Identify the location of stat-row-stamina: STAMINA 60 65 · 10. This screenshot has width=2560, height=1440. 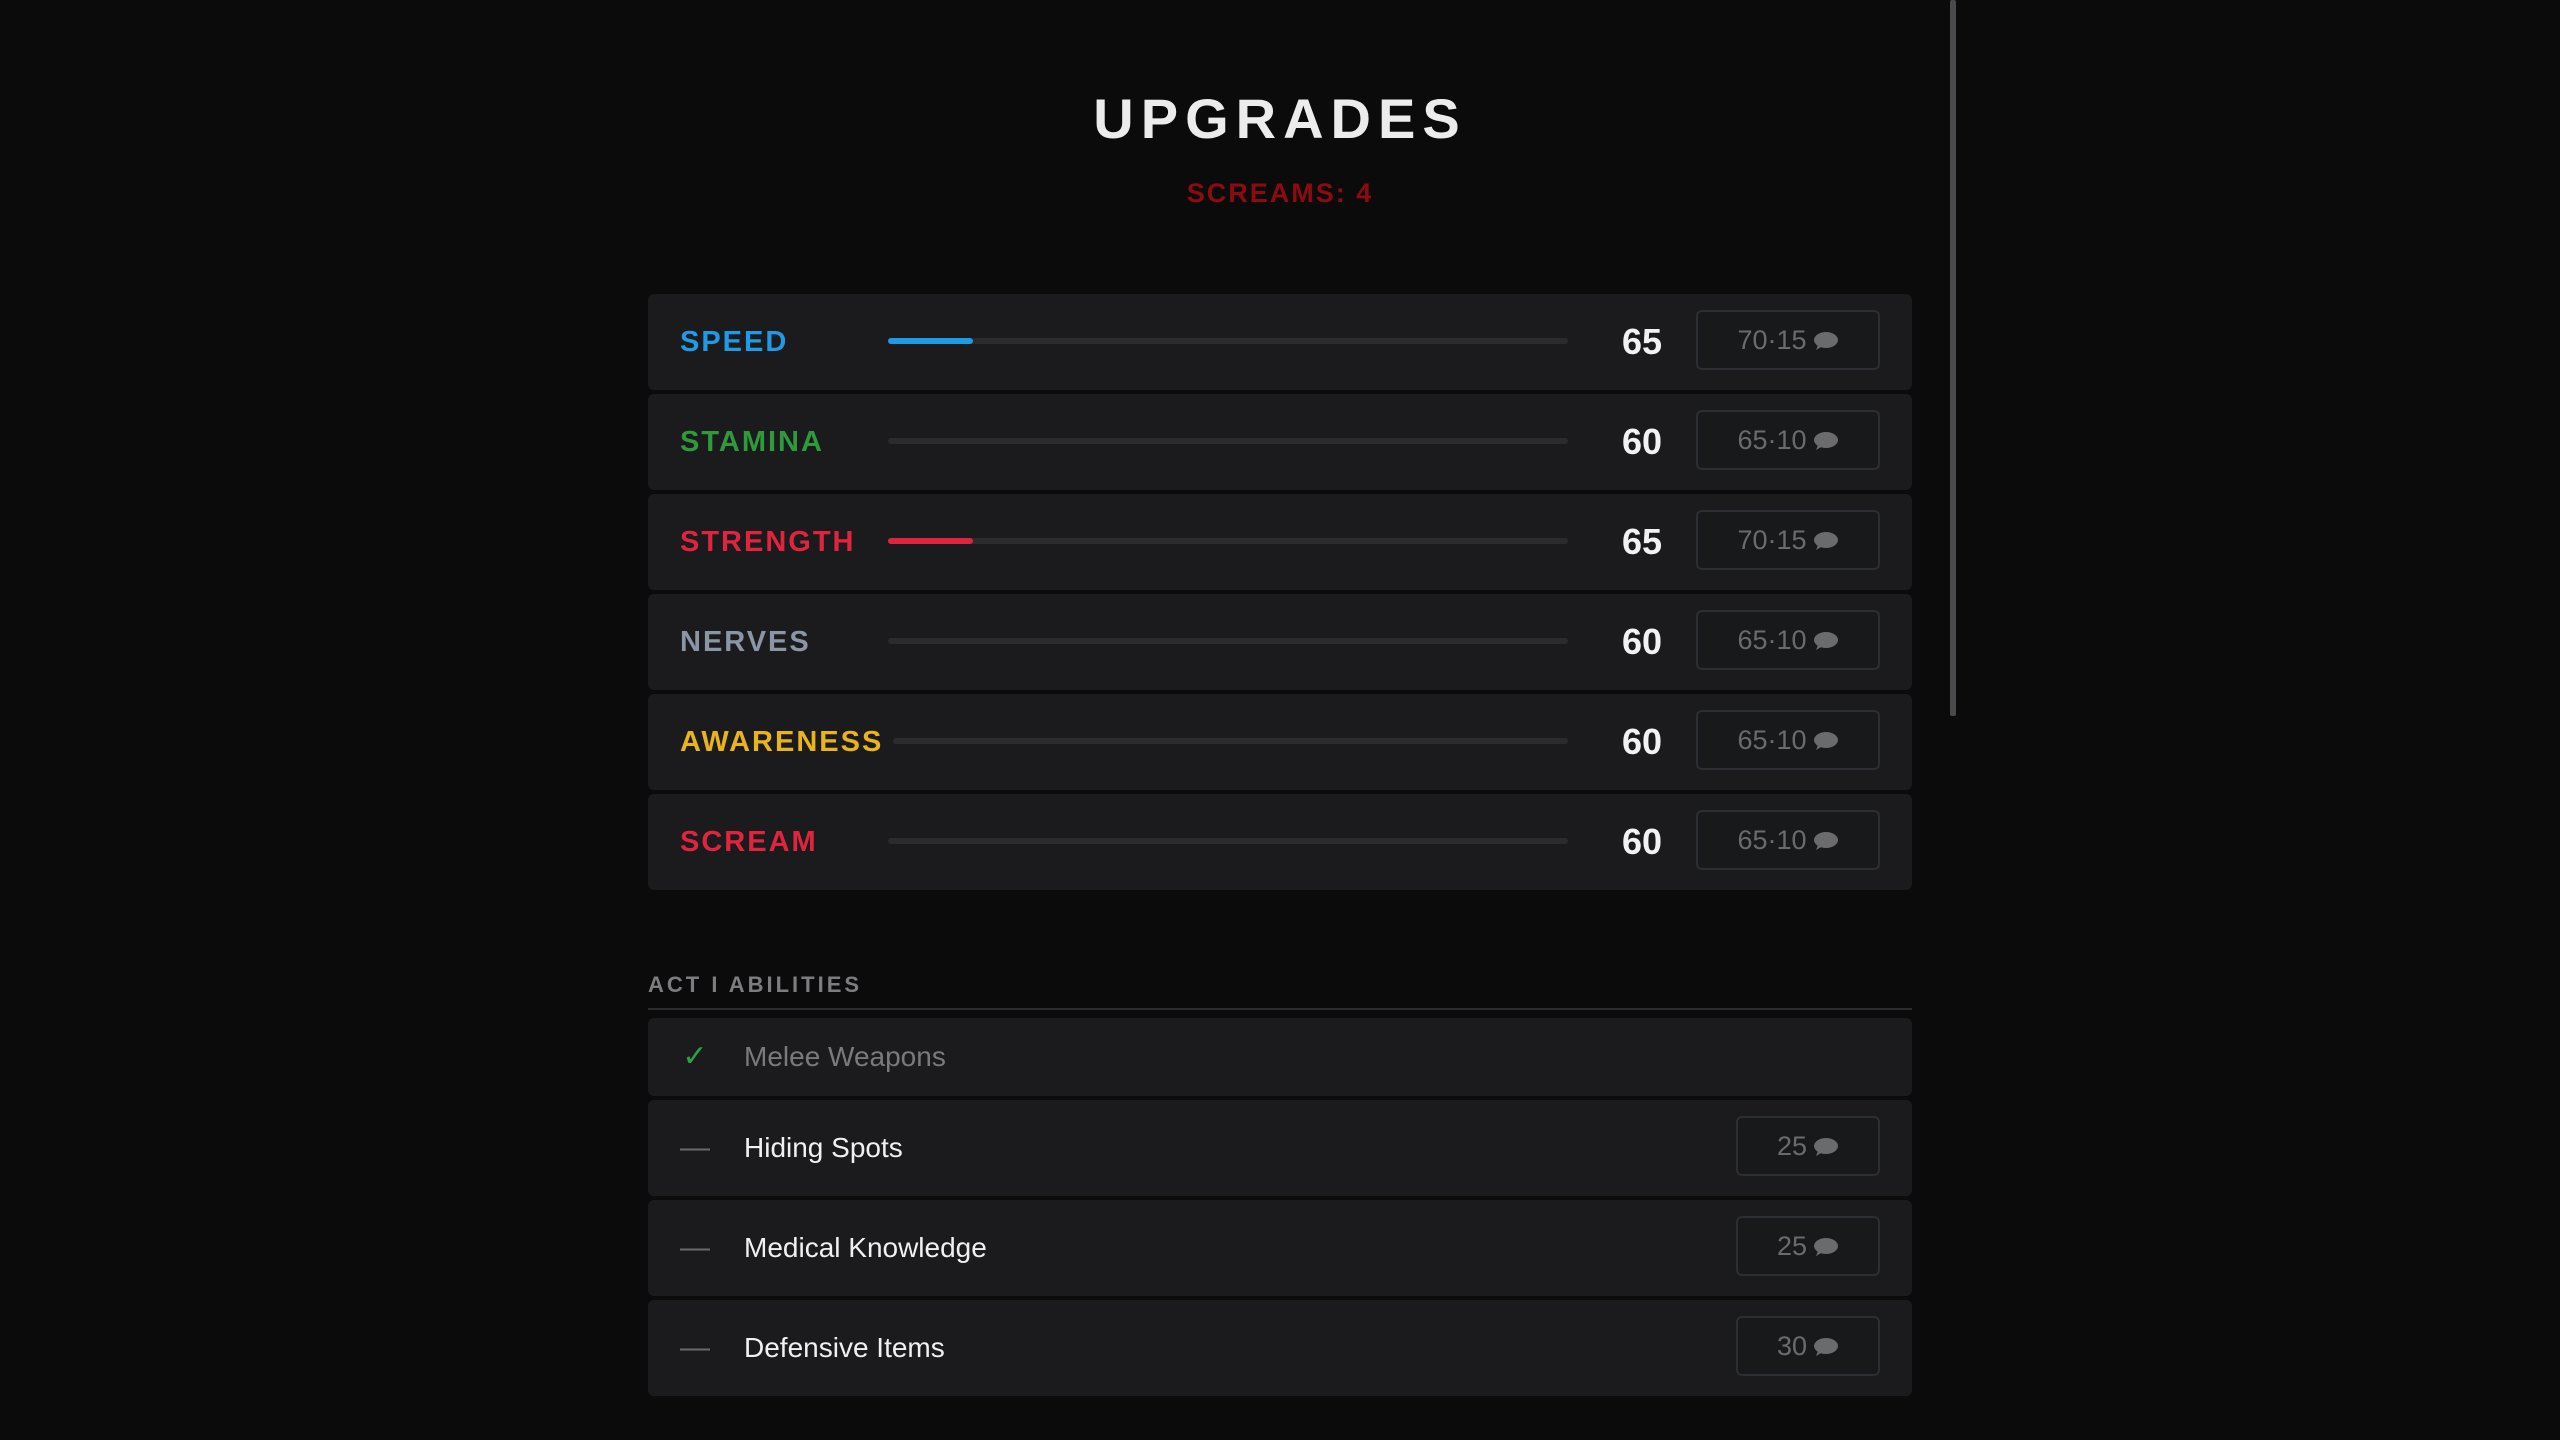
(1280, 442).